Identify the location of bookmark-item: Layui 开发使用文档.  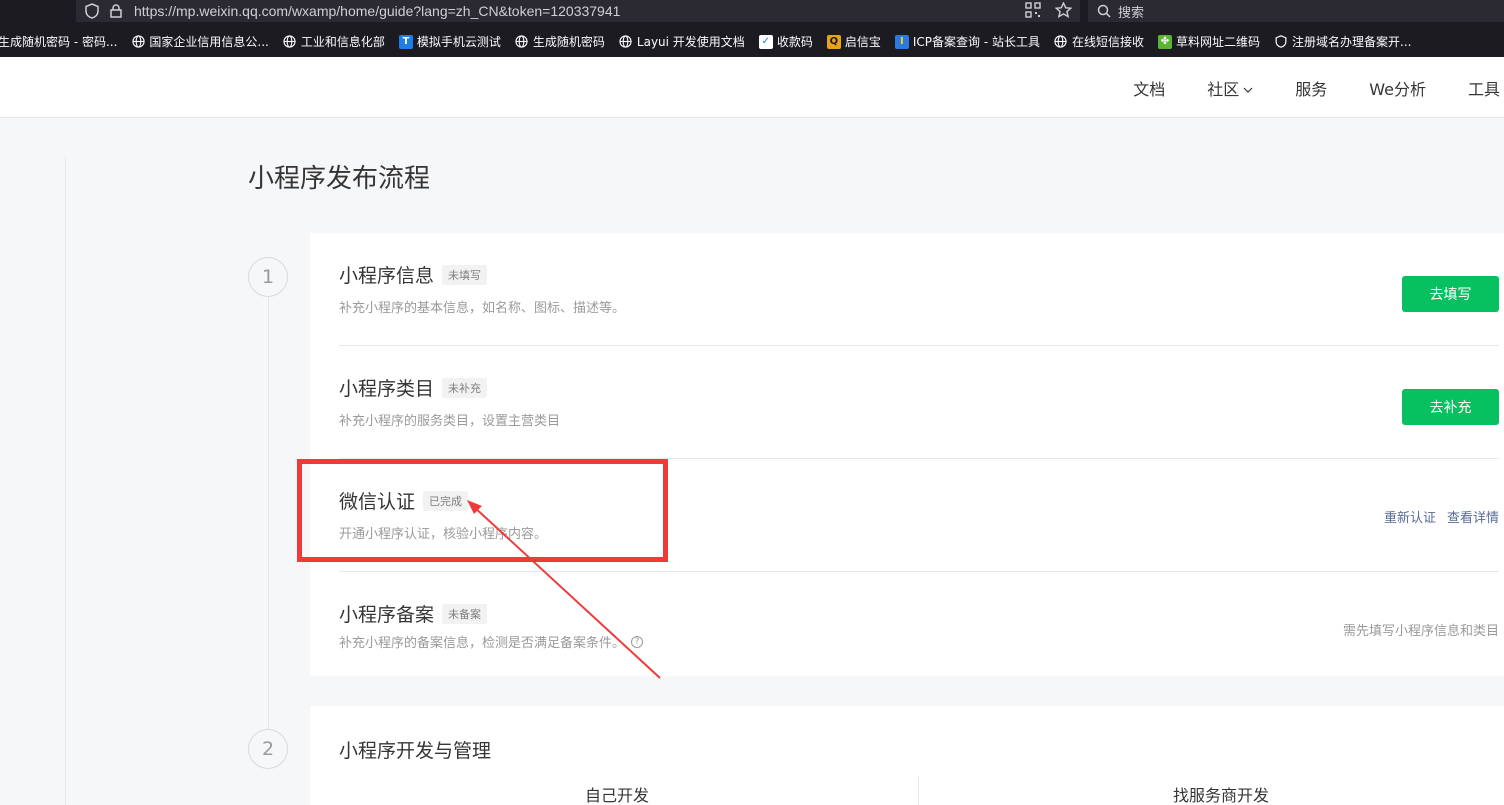
(682, 41).